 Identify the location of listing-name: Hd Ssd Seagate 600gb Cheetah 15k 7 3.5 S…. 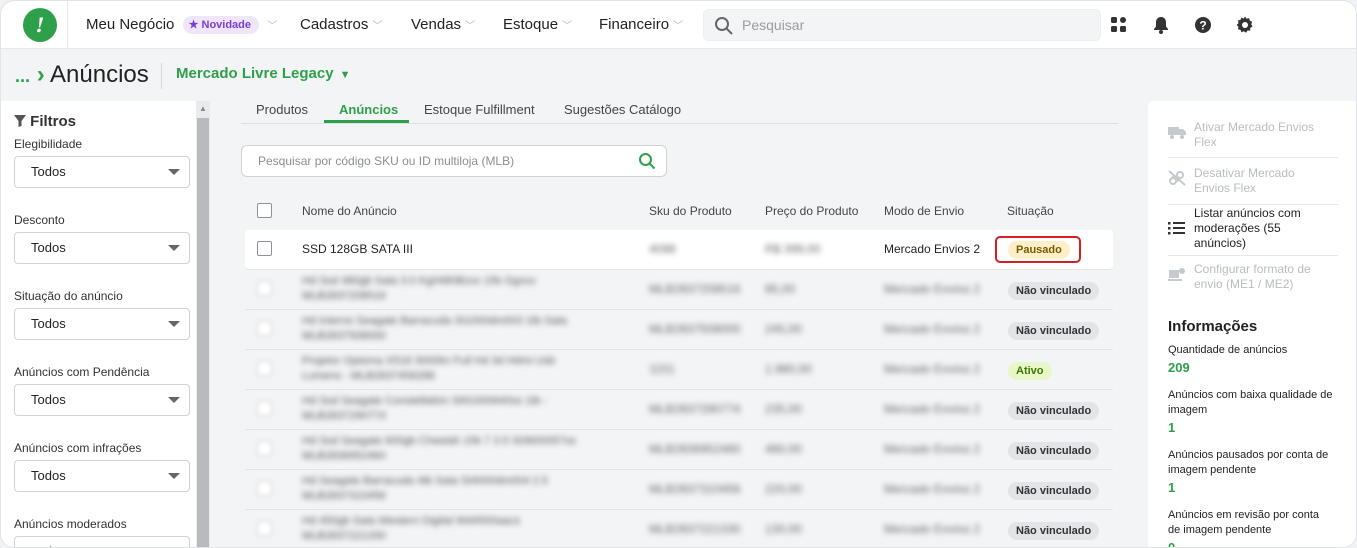
(439, 441).